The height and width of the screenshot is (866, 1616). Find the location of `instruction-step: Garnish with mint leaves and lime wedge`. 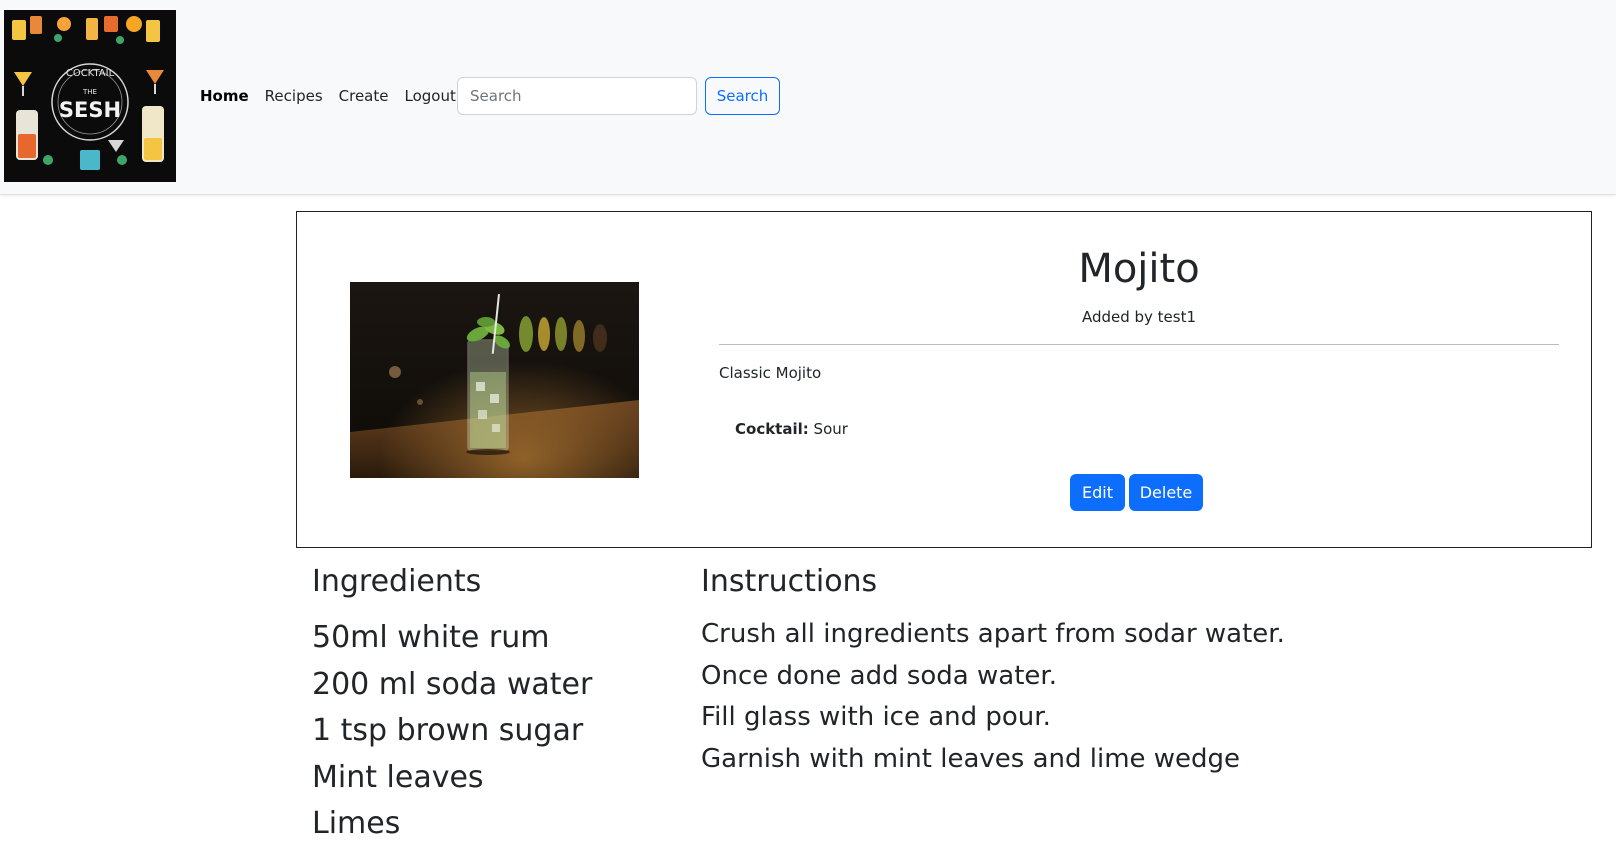

instruction-step: Garnish with mint leaves and lime wedge is located at coordinates (971, 758).